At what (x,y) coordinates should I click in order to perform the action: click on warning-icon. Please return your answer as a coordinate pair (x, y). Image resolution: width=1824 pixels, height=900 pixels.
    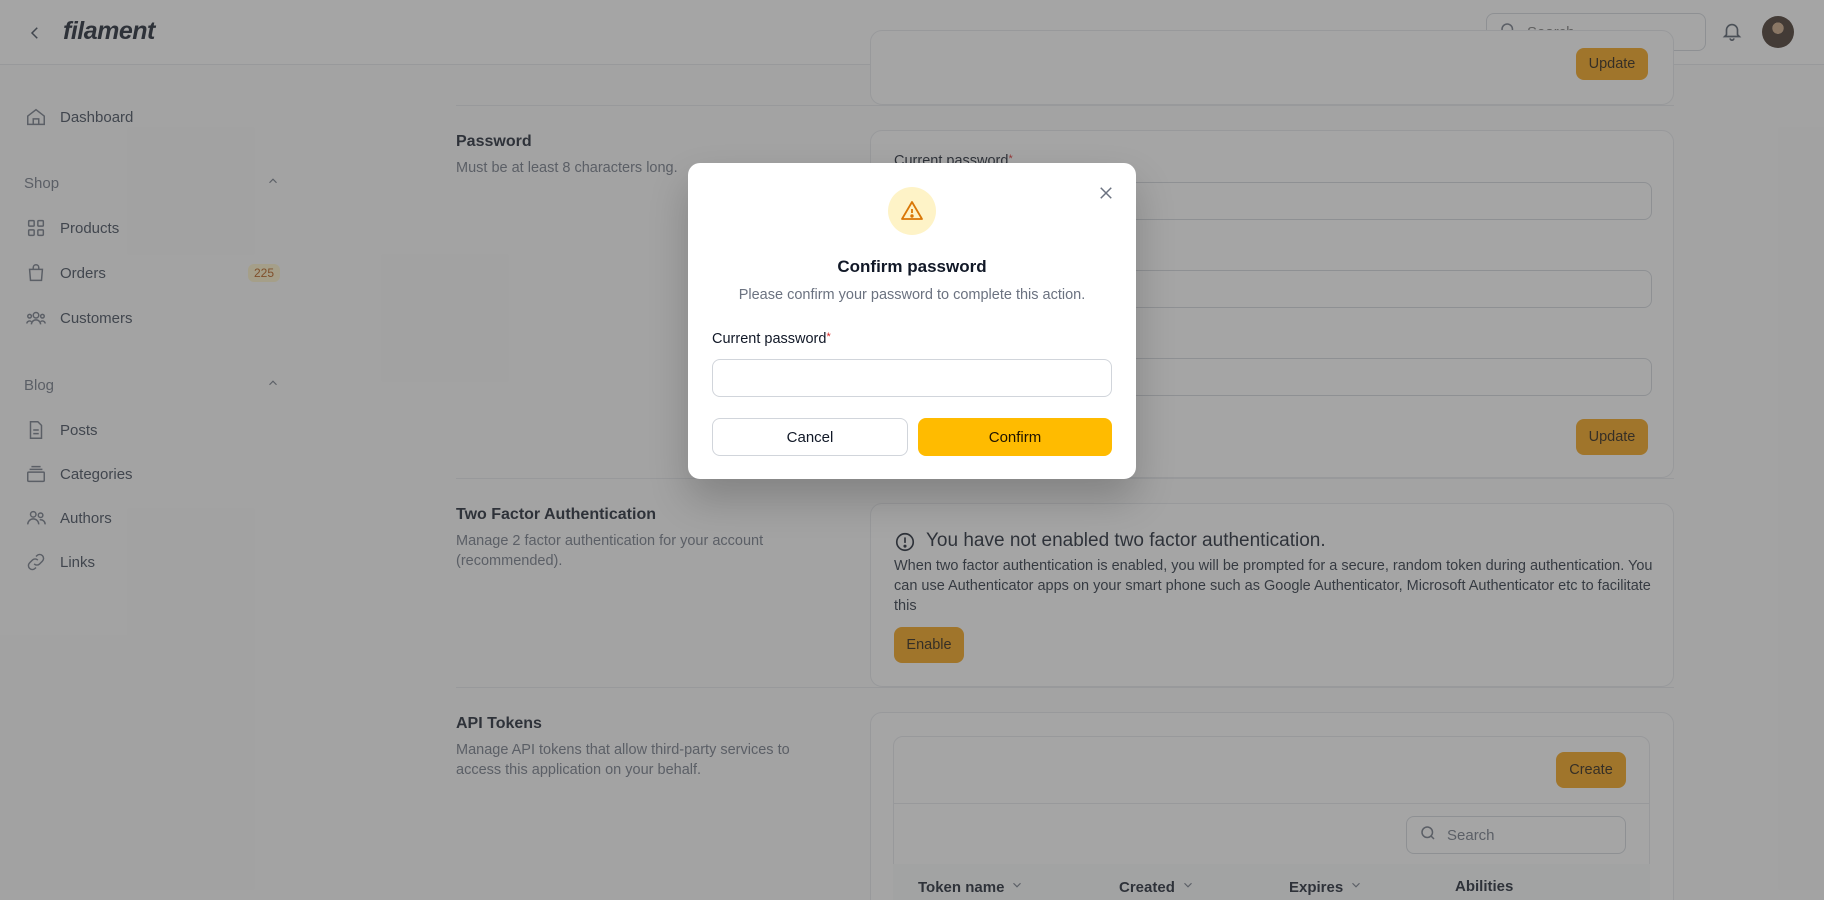
    Looking at the image, I should click on (912, 211).